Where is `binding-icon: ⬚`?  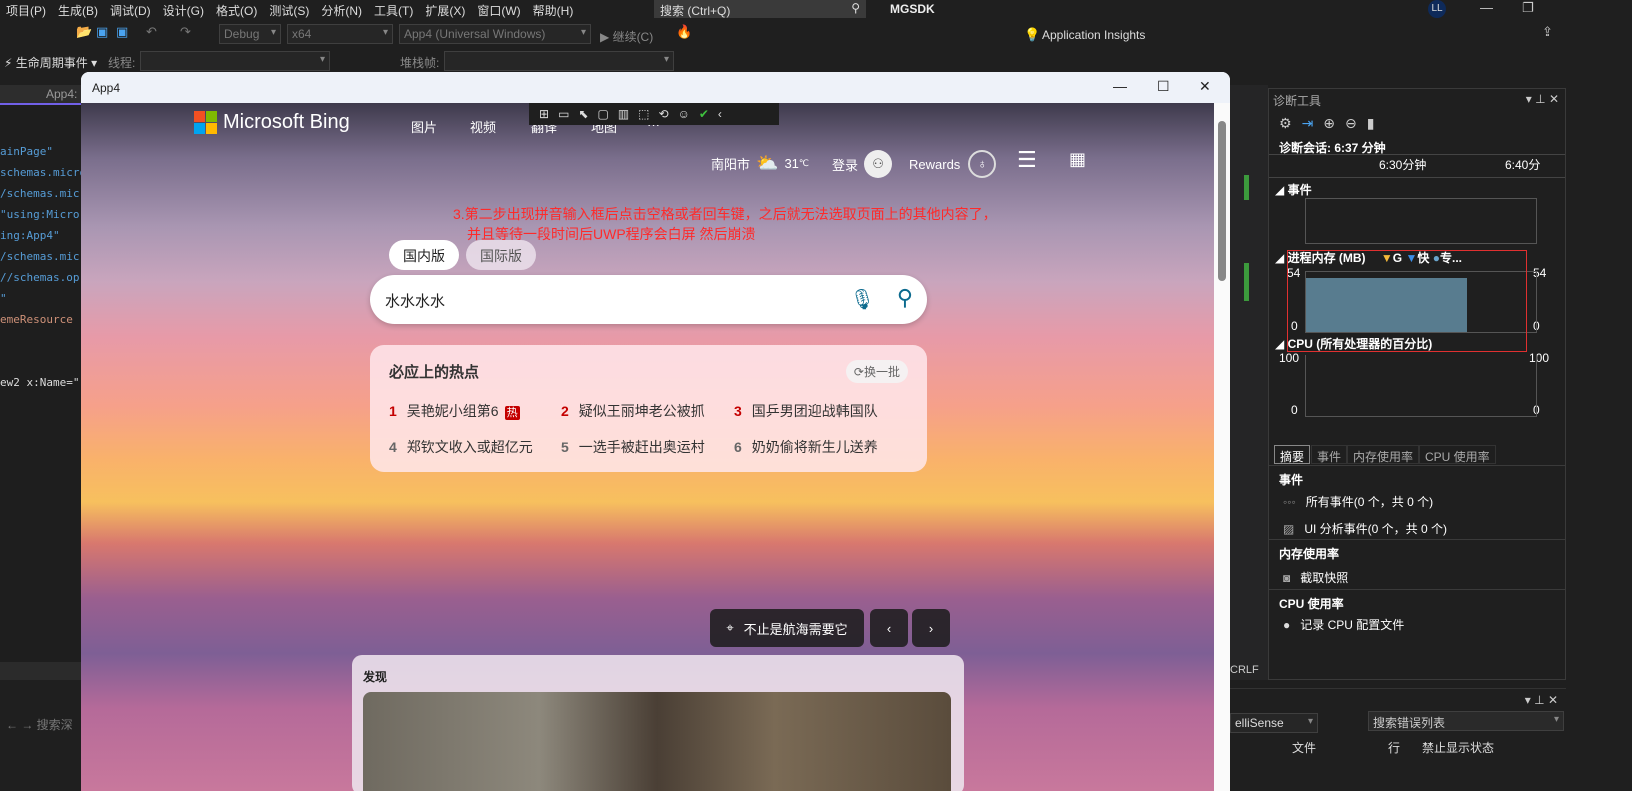
binding-icon: ⬚ is located at coordinates (643, 114).